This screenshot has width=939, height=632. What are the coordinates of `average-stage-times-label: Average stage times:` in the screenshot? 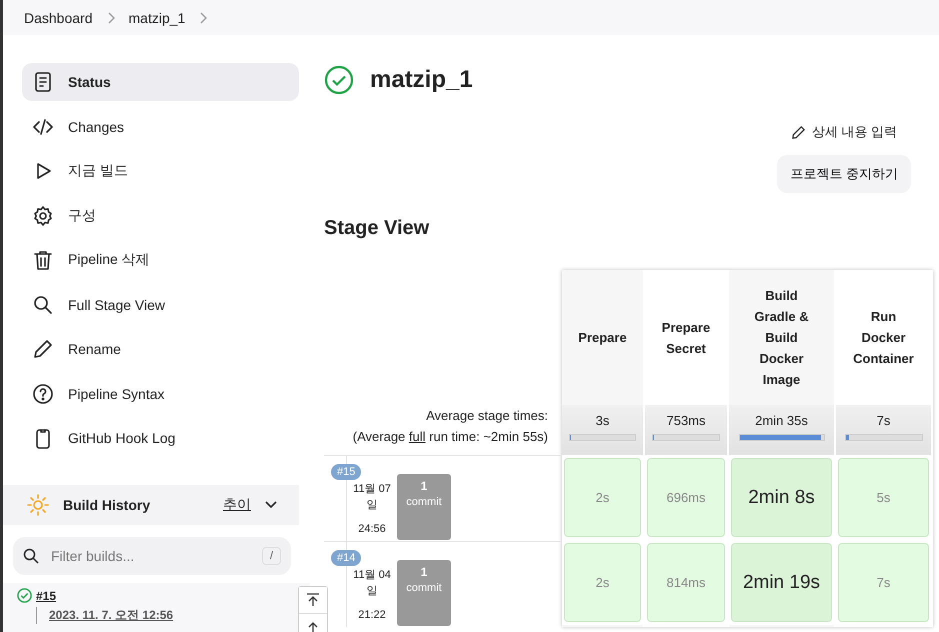 It's located at (487, 416).